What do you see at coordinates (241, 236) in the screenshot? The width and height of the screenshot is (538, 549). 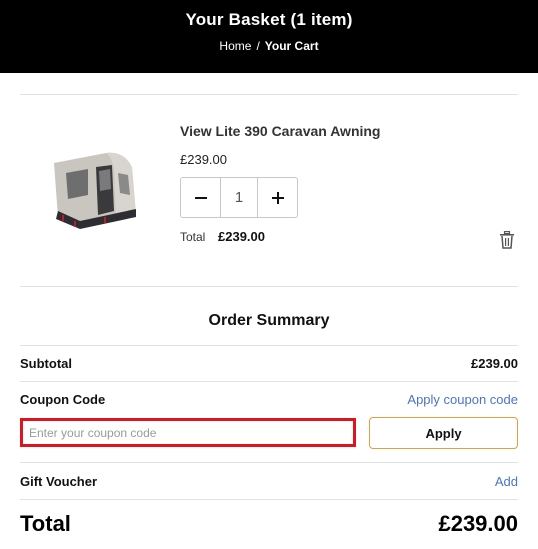 I see `item-total-value: £239.00` at bounding box center [241, 236].